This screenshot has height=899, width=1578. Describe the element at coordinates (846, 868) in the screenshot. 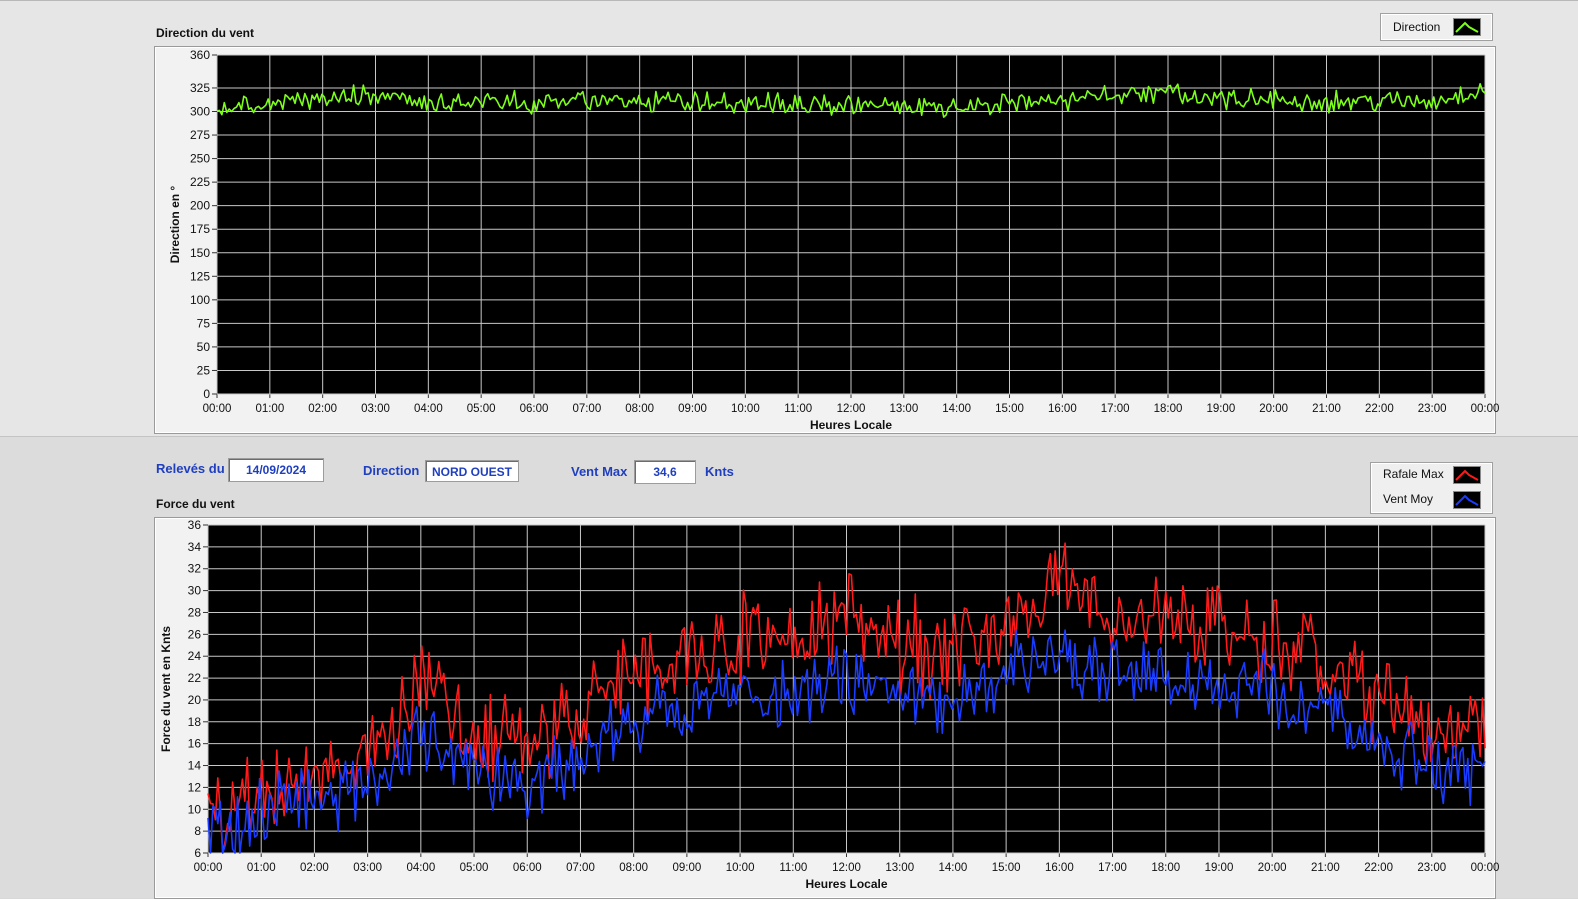

I see `force-x-tick-label: 12:00` at that location.